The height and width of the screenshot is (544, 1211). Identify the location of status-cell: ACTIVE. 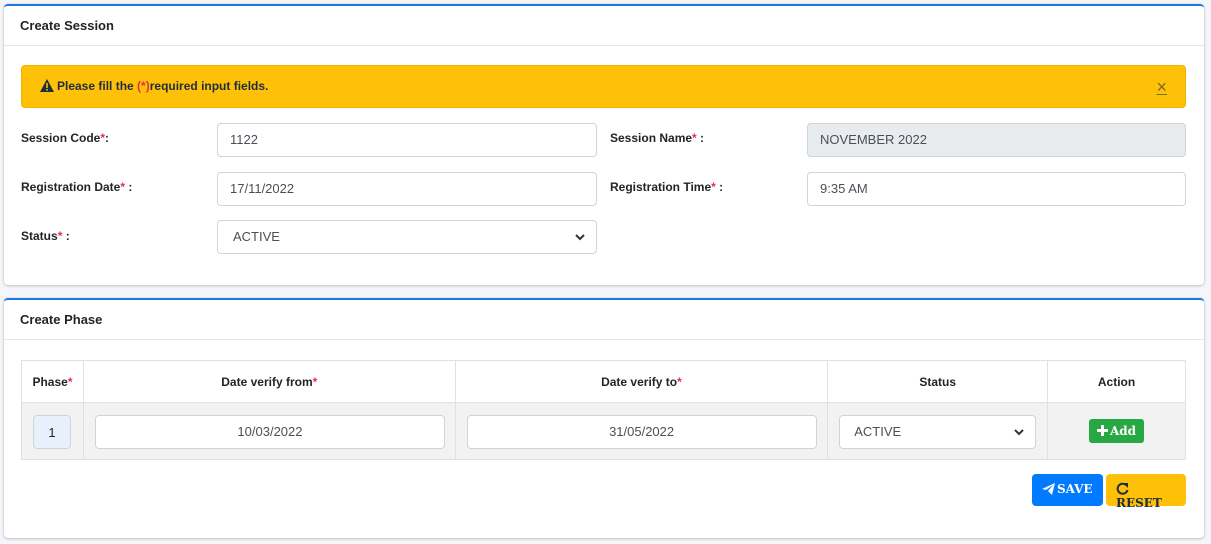
(938, 431).